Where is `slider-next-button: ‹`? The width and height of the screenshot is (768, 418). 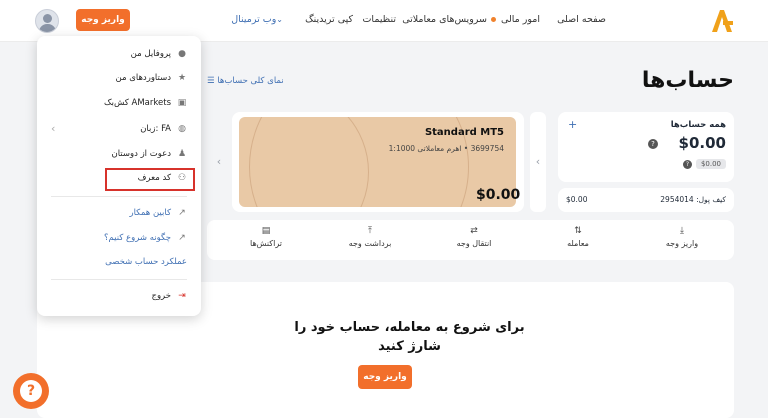
slider-next-button: ‹ is located at coordinates (219, 162).